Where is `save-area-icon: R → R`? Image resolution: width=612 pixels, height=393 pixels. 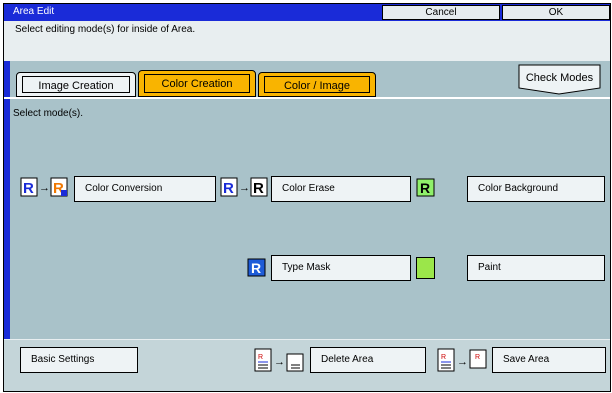
save-area-icon: R → R is located at coordinates (462, 360).